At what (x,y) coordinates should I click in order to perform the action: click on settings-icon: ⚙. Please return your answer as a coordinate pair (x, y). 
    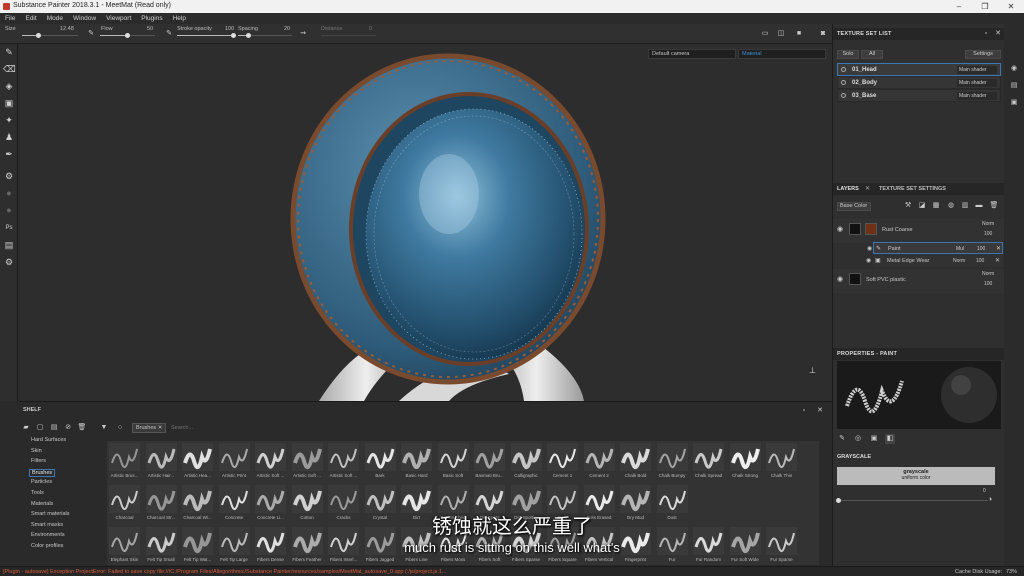
    Looking at the image, I should click on (9, 262).